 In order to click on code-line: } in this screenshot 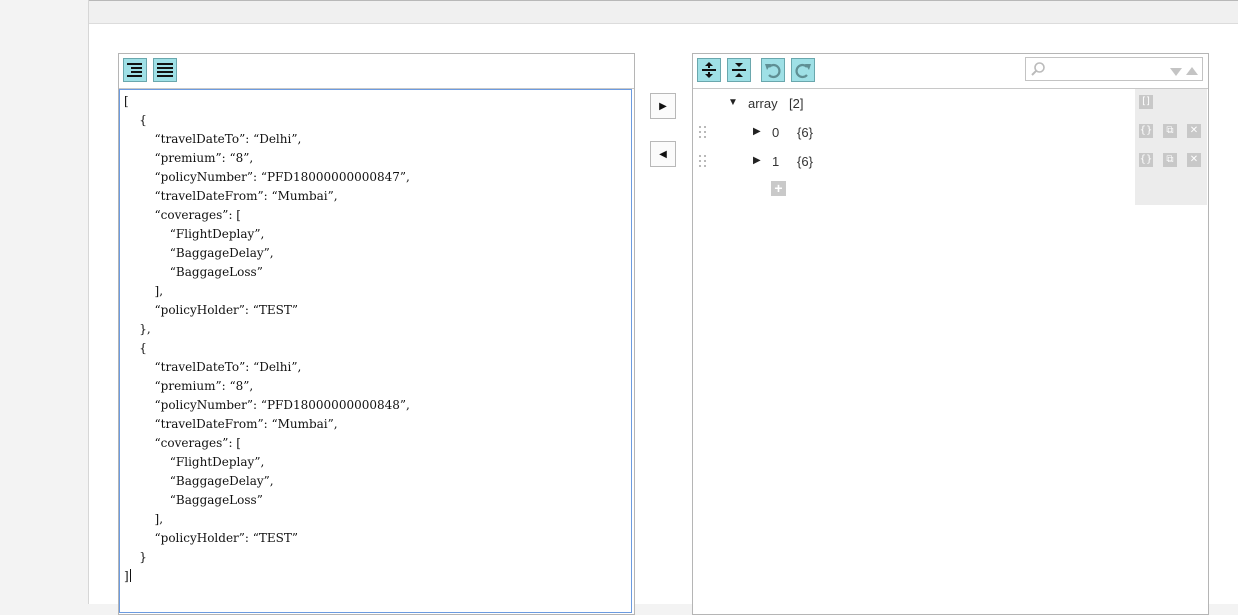, I will do `click(135, 557)`.